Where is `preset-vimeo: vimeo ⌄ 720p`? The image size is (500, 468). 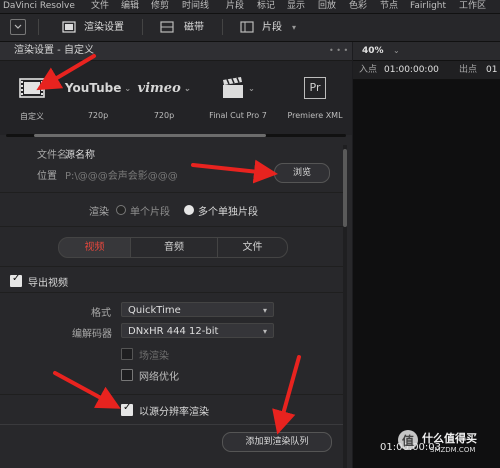
preset-vimeo: vimeo ⌄ 720p is located at coordinates (164, 97).